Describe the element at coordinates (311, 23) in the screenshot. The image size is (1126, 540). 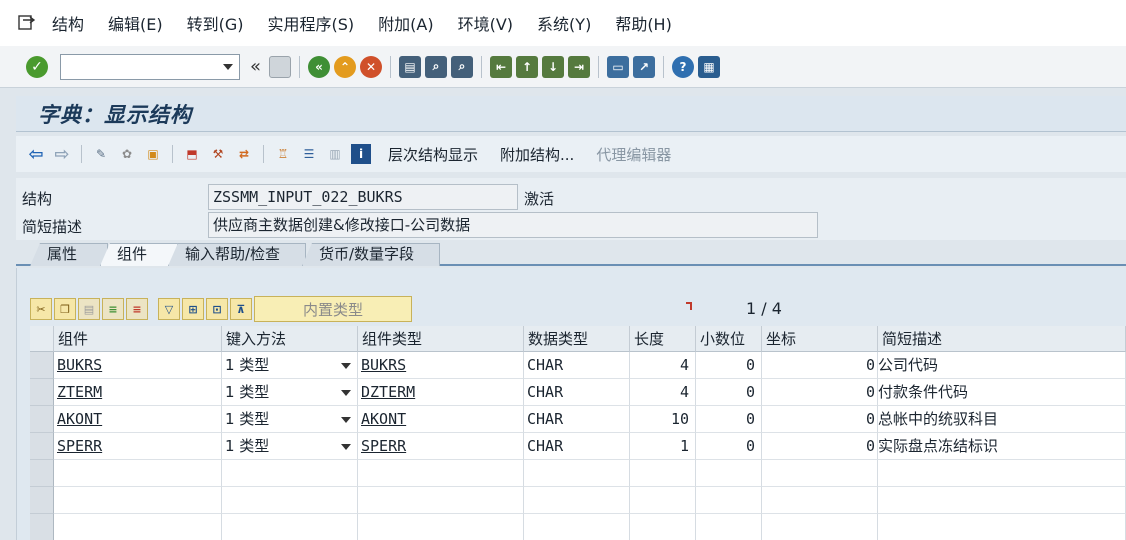
I see `menu-utilities: 实用程序(S)` at that location.